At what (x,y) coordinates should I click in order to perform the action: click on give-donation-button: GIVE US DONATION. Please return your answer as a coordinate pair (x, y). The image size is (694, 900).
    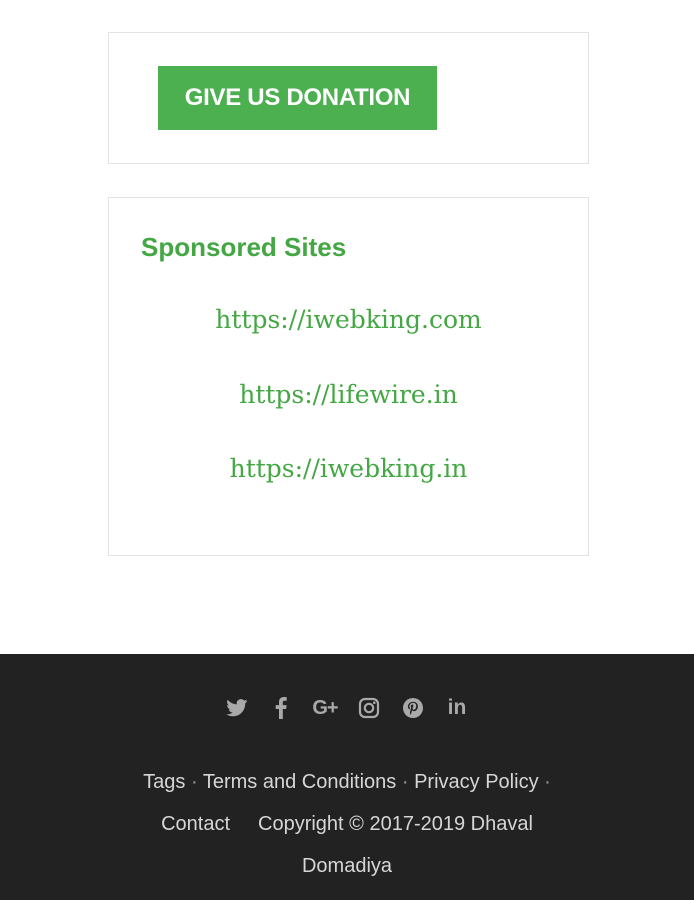
    Looking at the image, I should click on (297, 98).